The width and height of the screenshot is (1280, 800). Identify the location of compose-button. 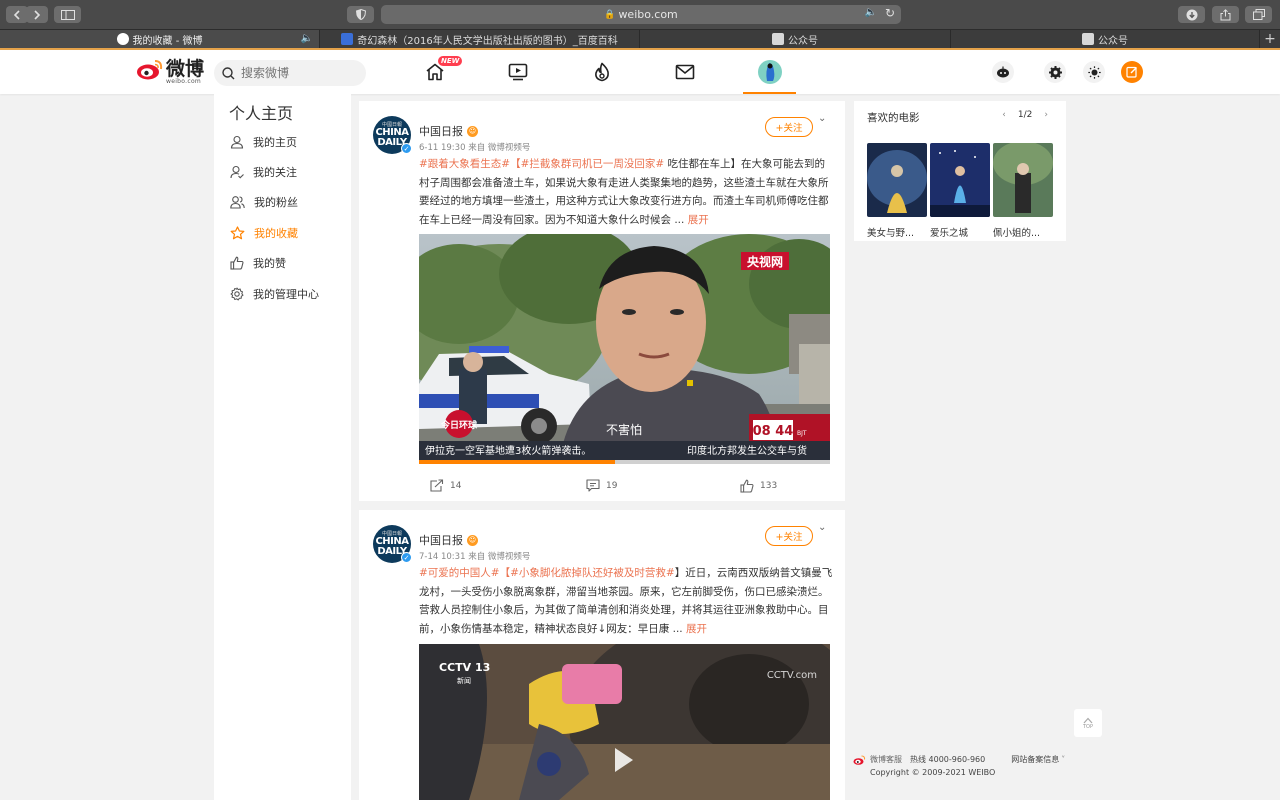
(1132, 72).